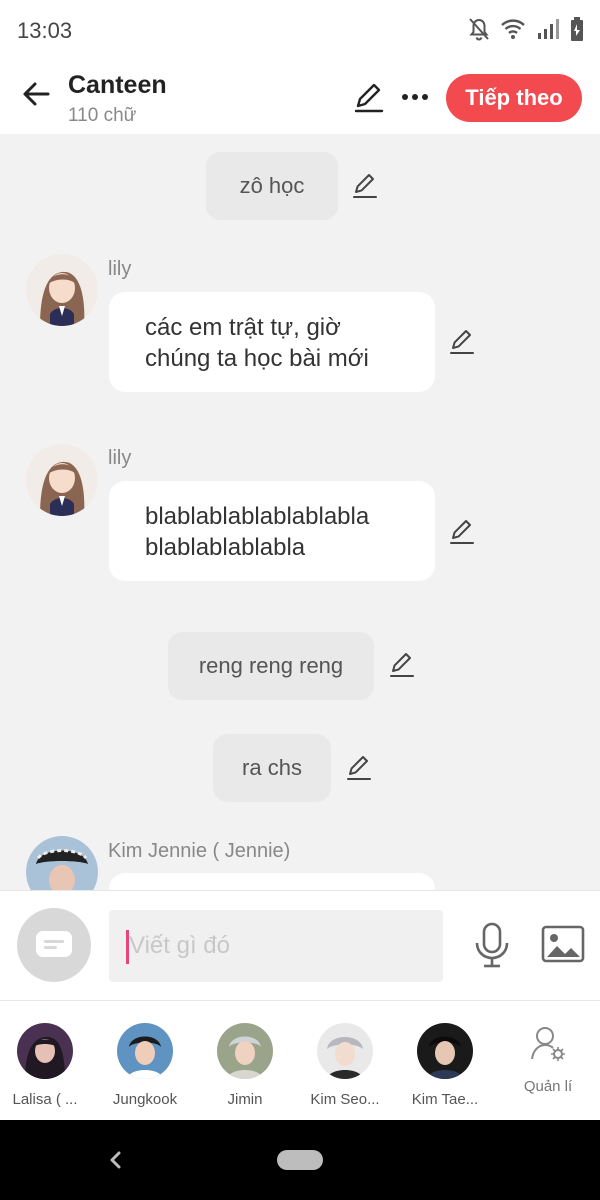  I want to click on image-icon, so click(563, 944).